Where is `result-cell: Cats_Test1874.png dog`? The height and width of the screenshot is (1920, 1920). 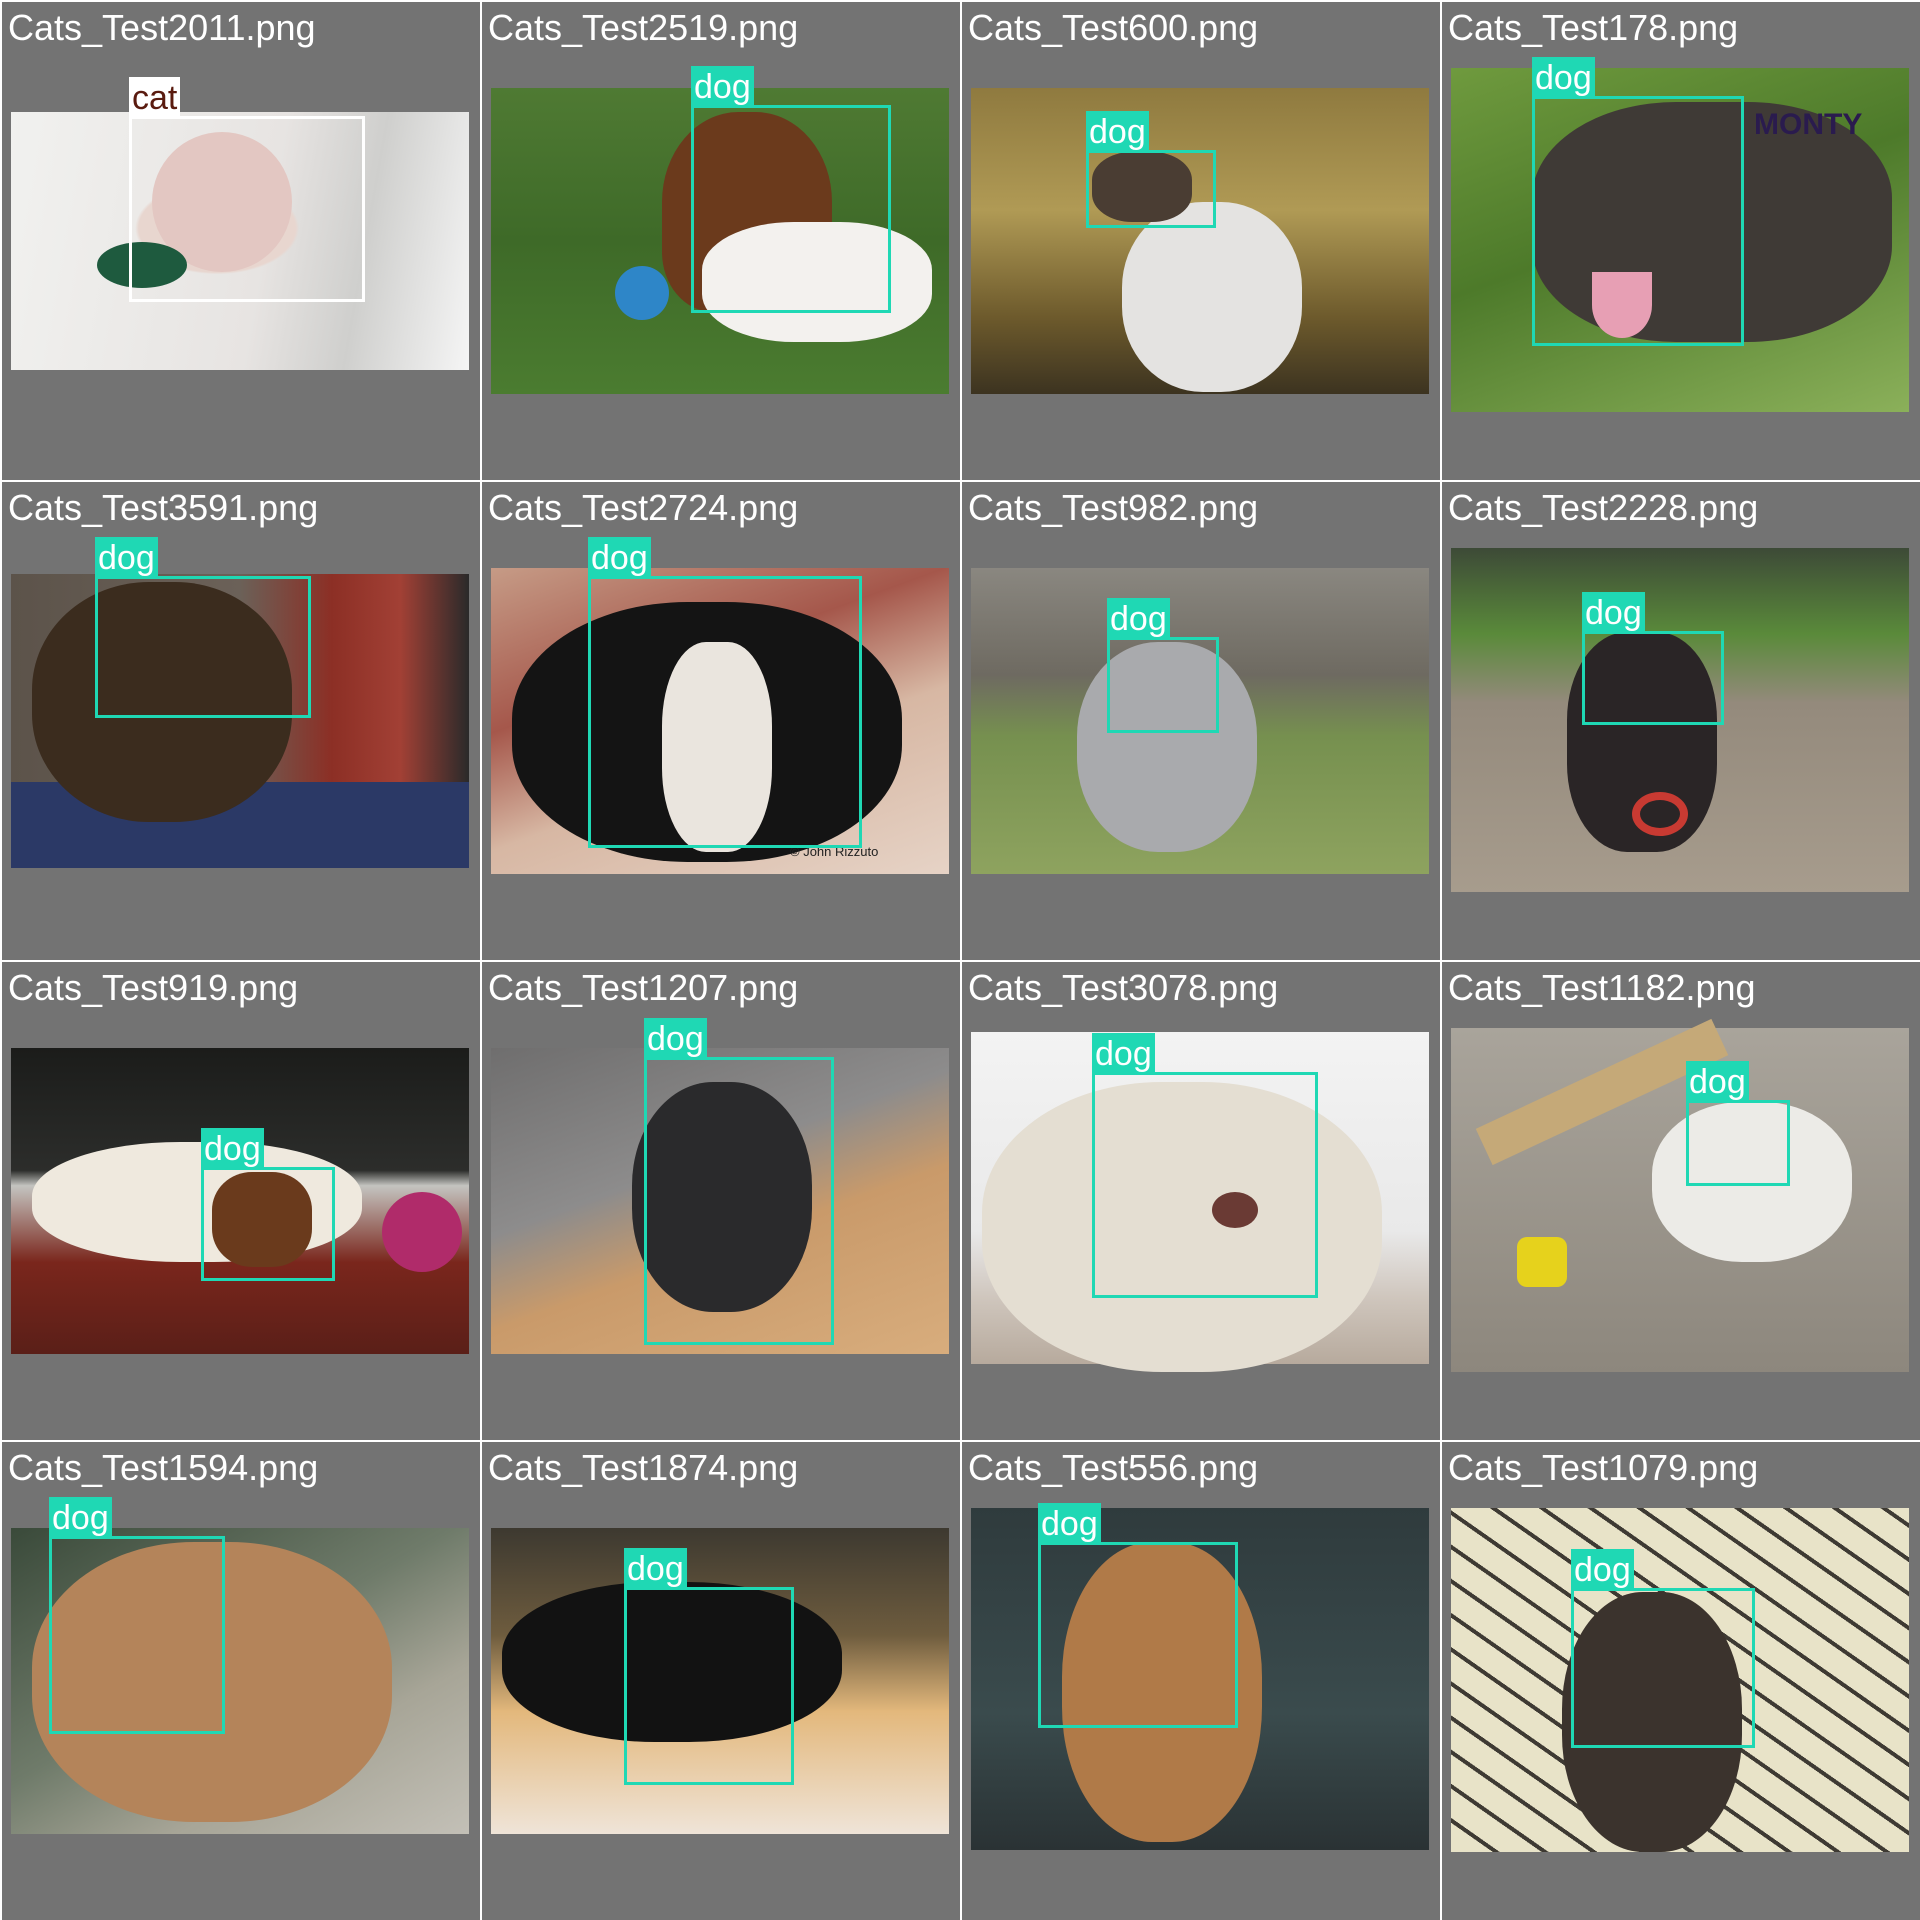 result-cell: Cats_Test1874.png dog is located at coordinates (721, 1681).